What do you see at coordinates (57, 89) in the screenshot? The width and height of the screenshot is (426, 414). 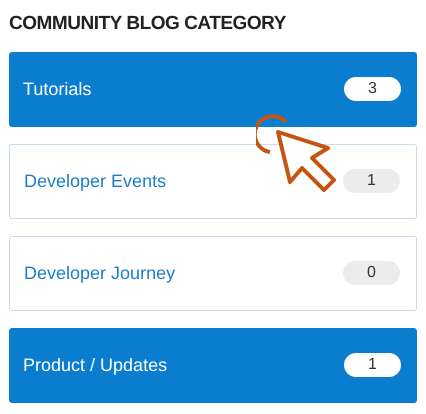 I see `category-label: Tutorials` at bounding box center [57, 89].